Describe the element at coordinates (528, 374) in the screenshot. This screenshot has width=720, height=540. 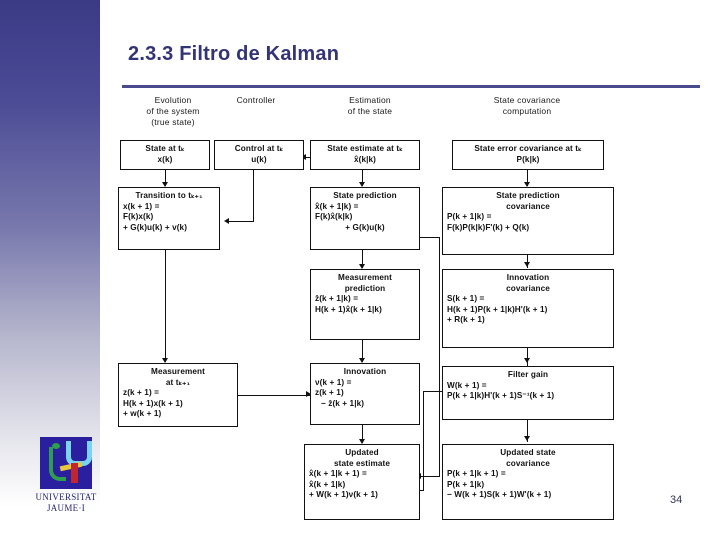
I see `node-header: Filter gain` at that location.